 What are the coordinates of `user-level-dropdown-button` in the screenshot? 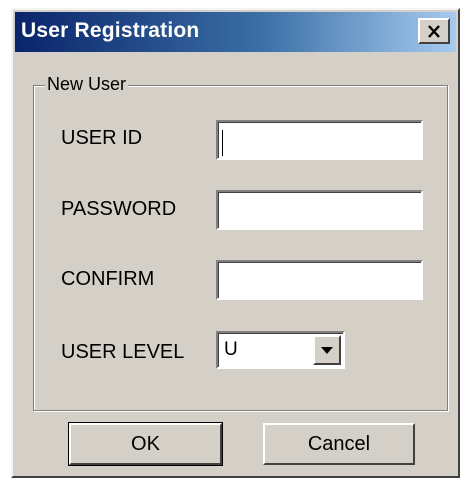 It's located at (327, 350).